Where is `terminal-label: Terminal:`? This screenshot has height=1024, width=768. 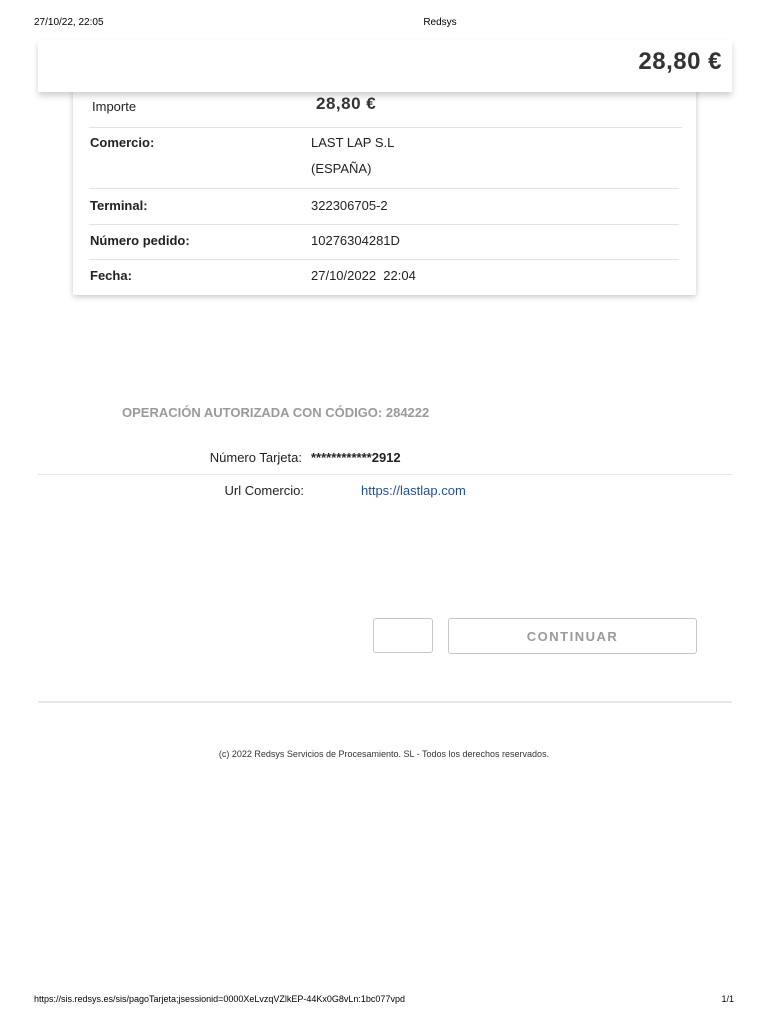
terminal-label: Terminal: is located at coordinates (119, 205).